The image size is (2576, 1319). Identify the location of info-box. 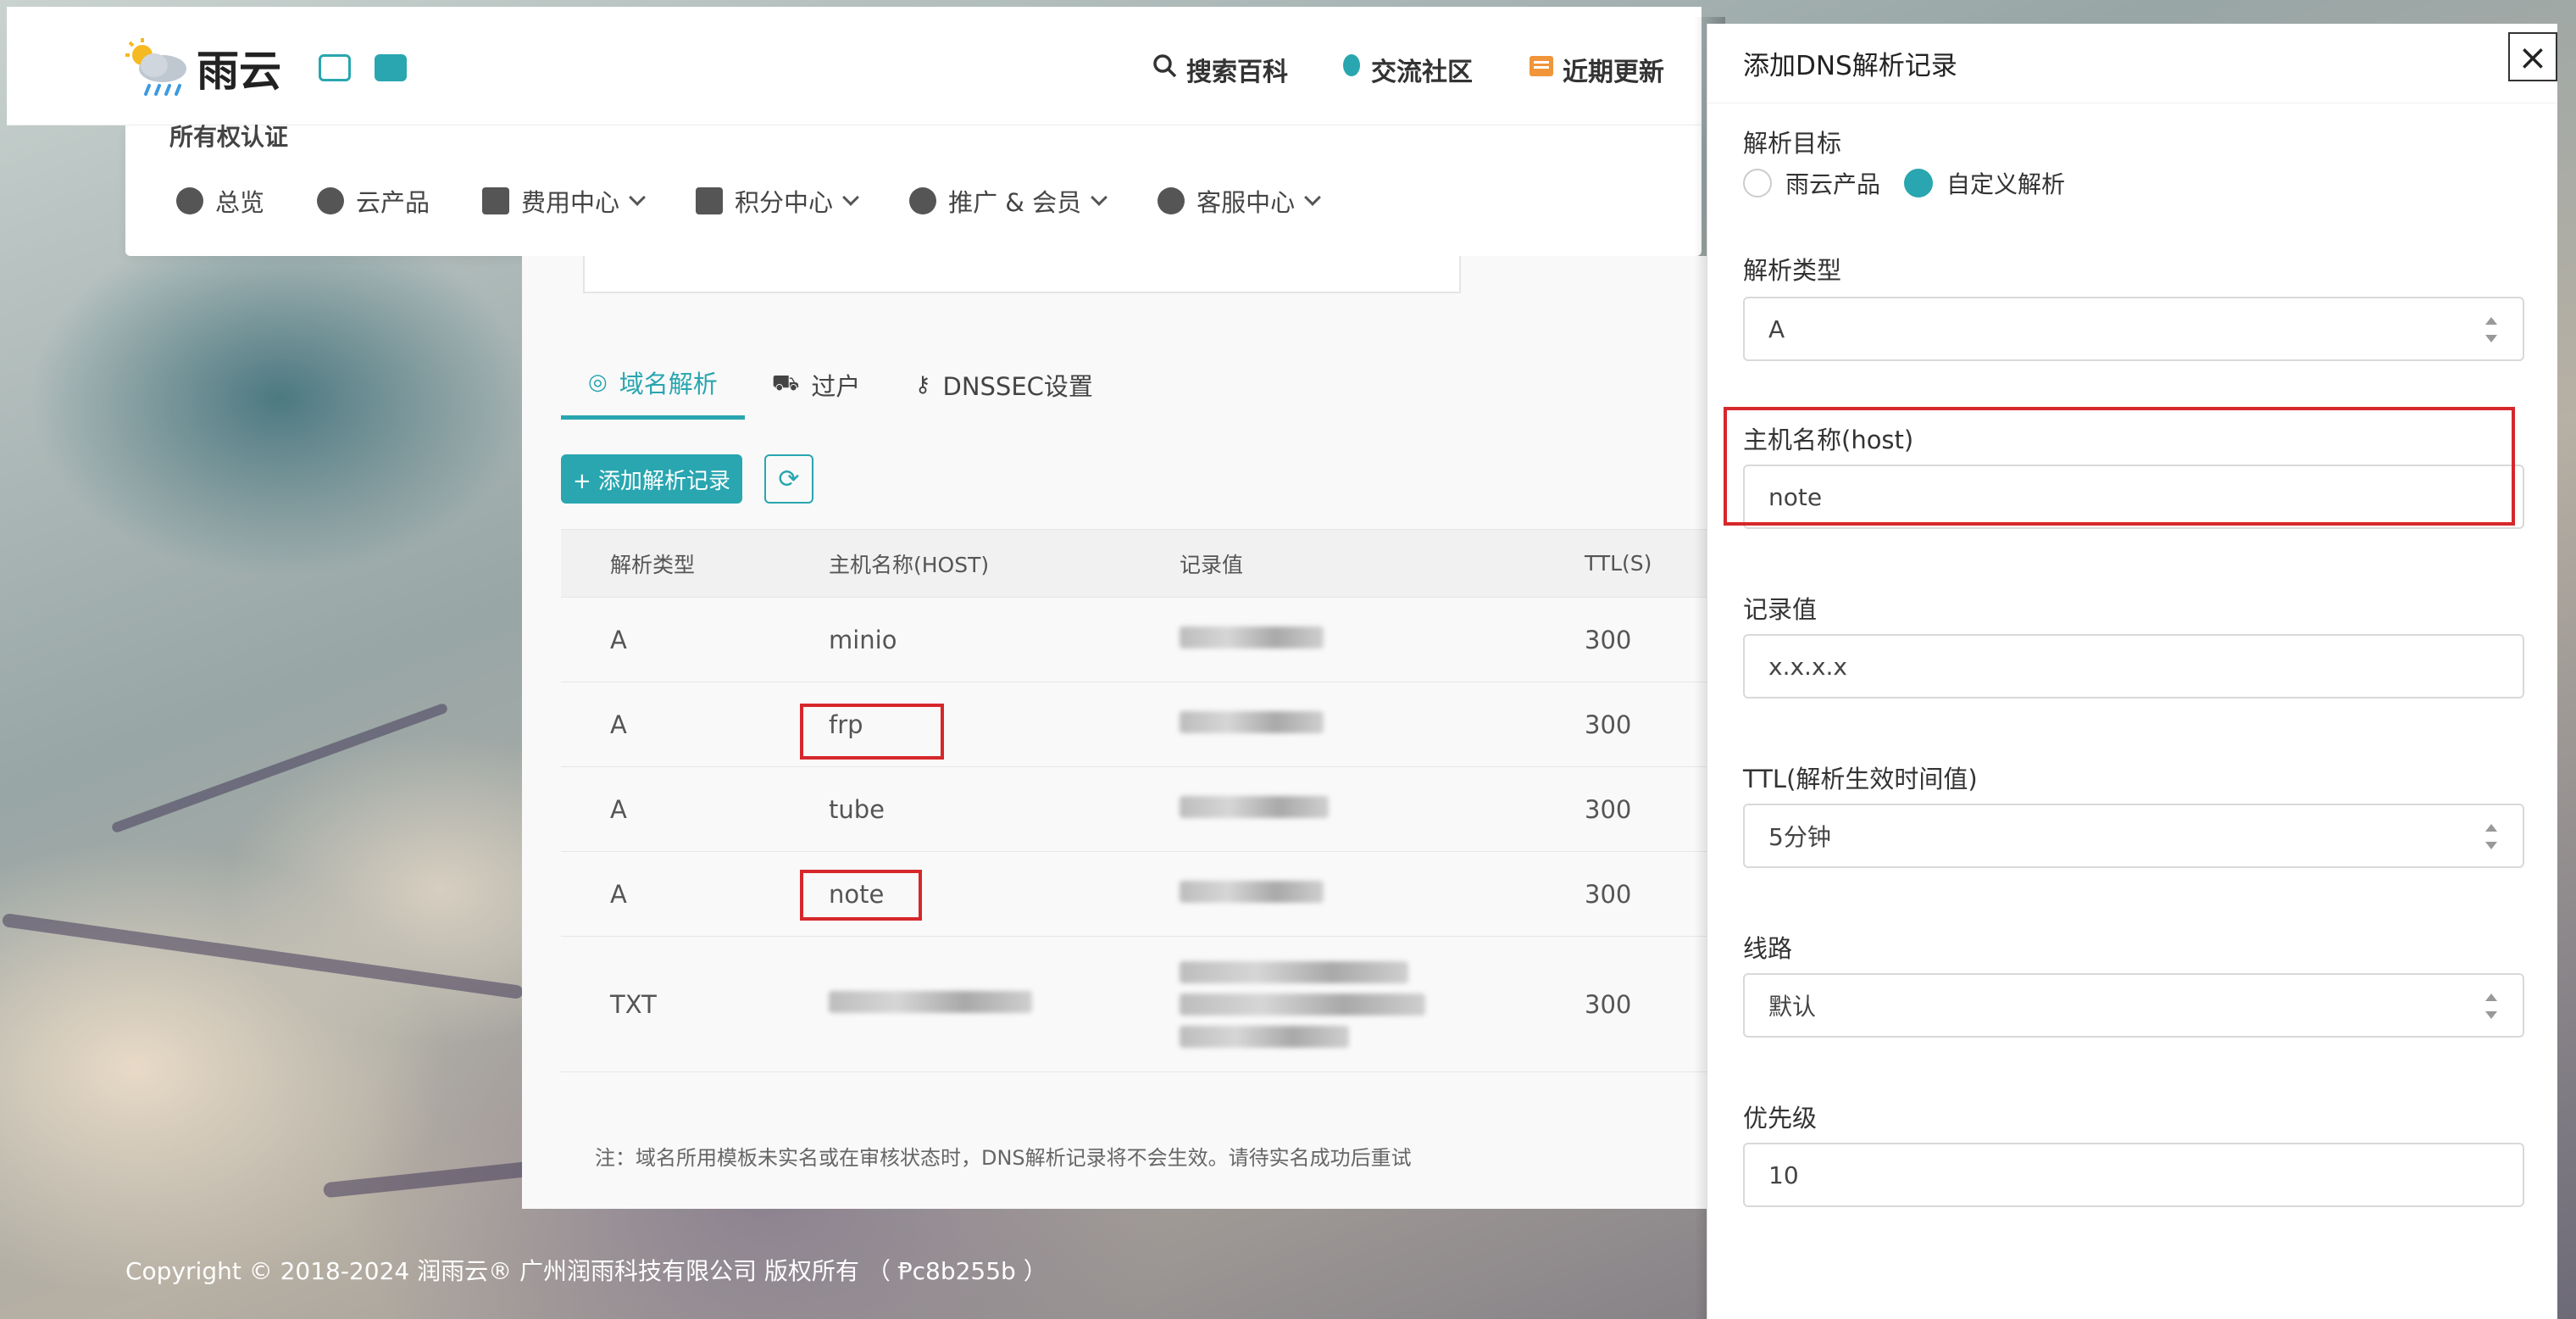
(1022, 274).